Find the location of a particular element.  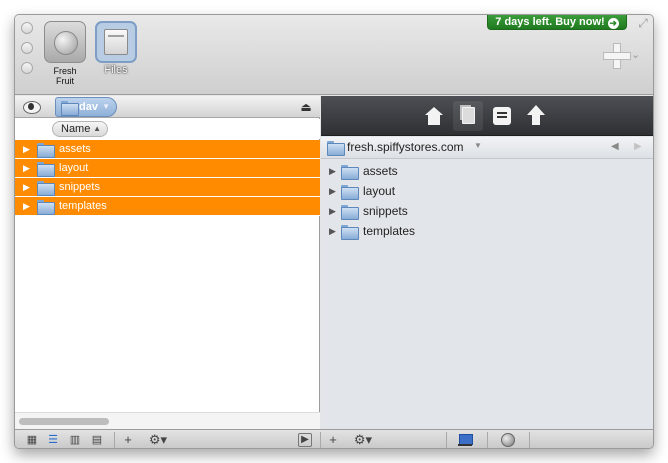

remote-toolbar is located at coordinates (487, 116).